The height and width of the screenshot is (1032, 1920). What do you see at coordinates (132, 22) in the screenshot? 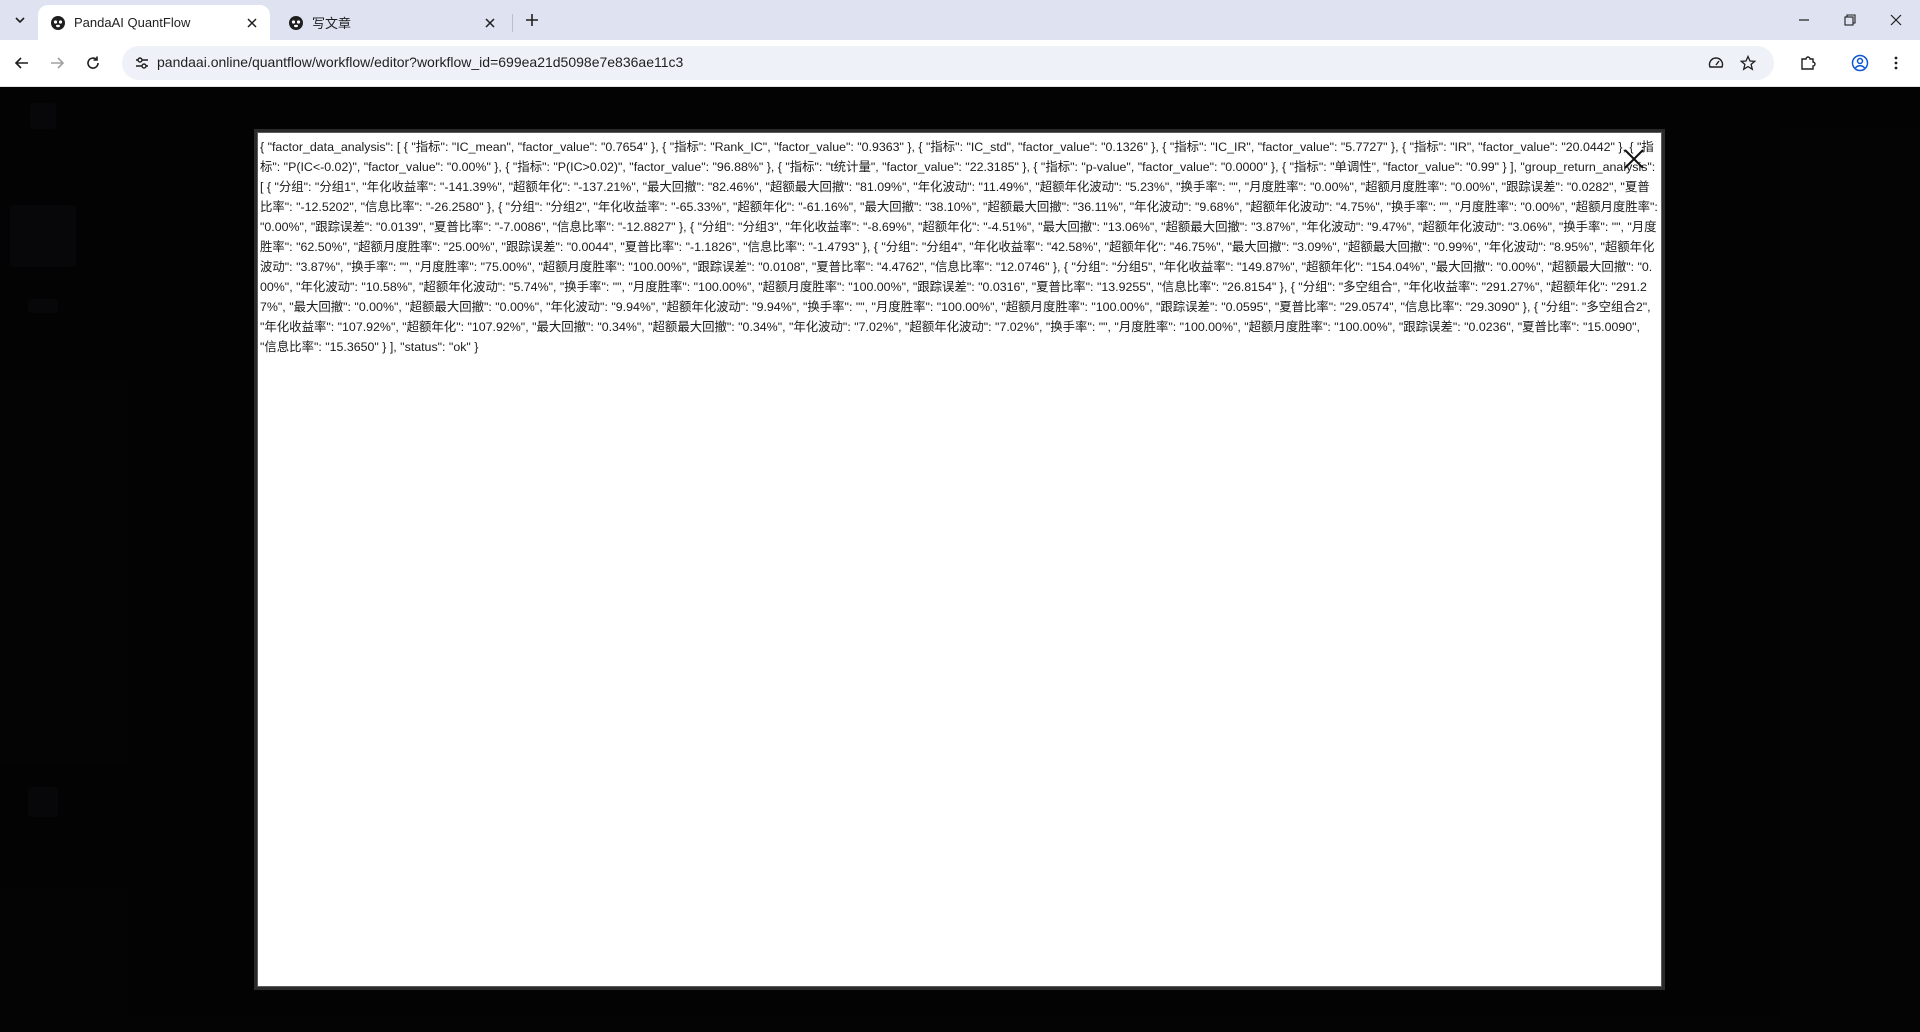
I see `tab-title: PandaAI QuantFlow` at bounding box center [132, 22].